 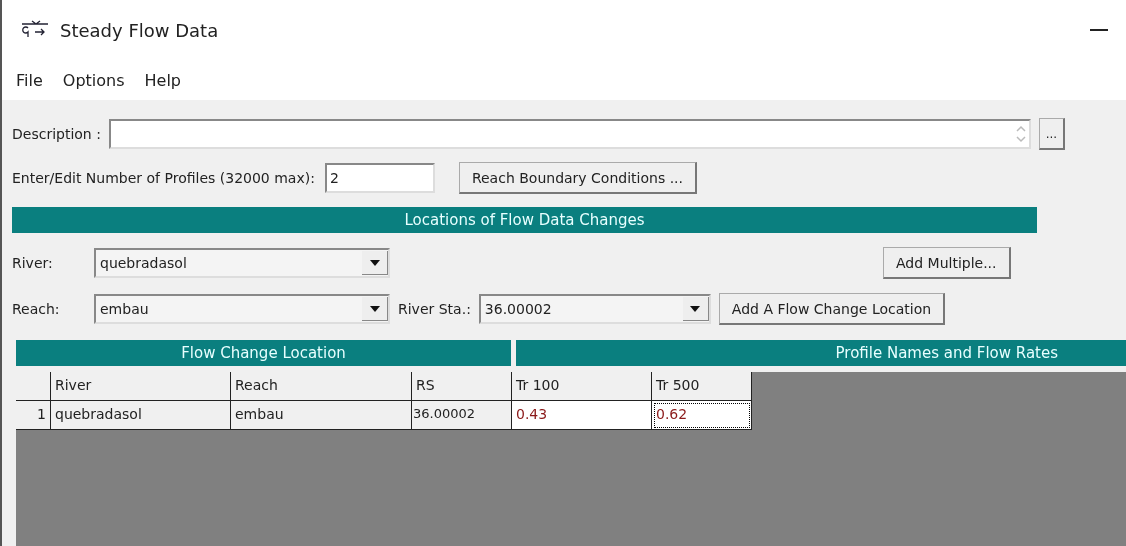 What do you see at coordinates (524, 220) in the screenshot?
I see `section-header: Locations of Flow Data Changes` at bounding box center [524, 220].